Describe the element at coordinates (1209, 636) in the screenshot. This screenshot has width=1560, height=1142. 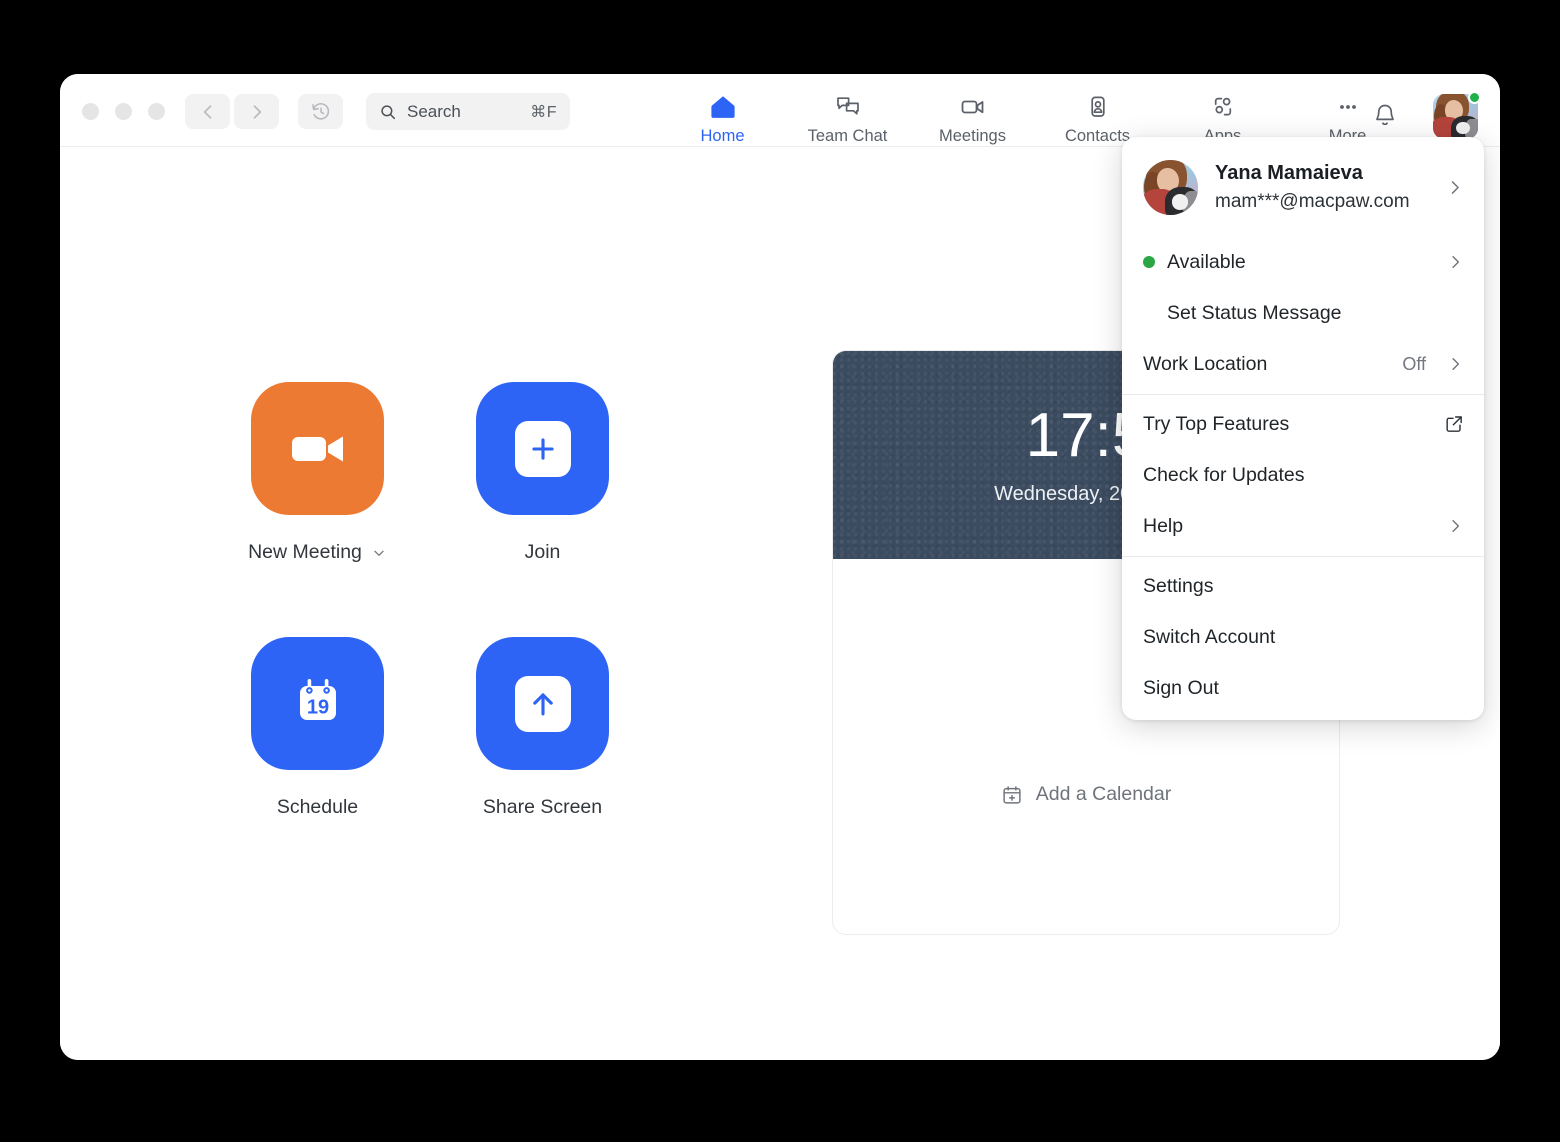
I see `menu-item-switch-account-label: Switch Account` at that location.